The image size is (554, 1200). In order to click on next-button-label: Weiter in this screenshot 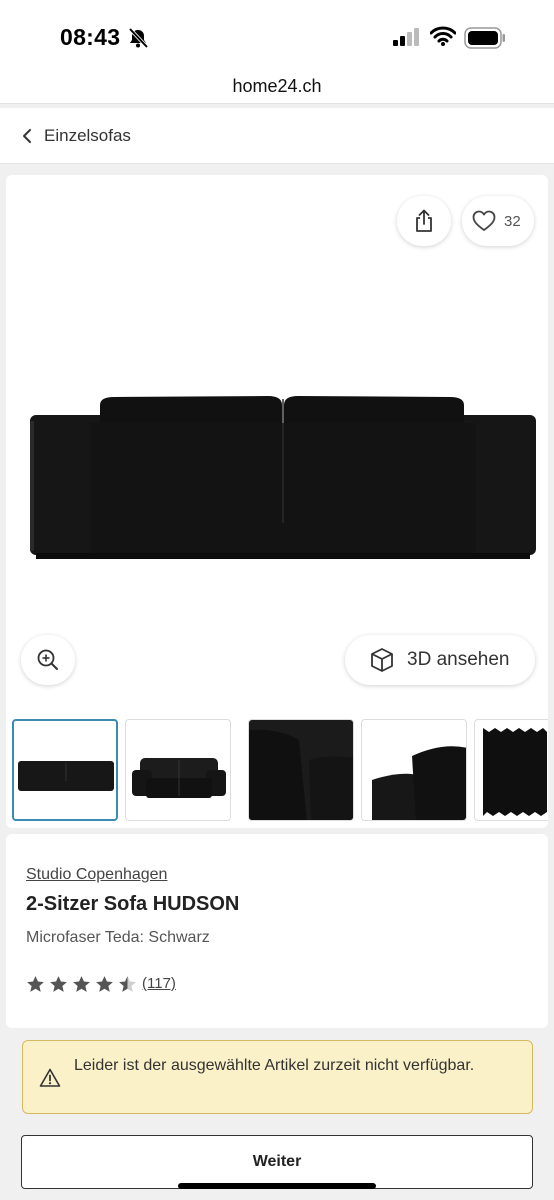, I will do `click(277, 1161)`.